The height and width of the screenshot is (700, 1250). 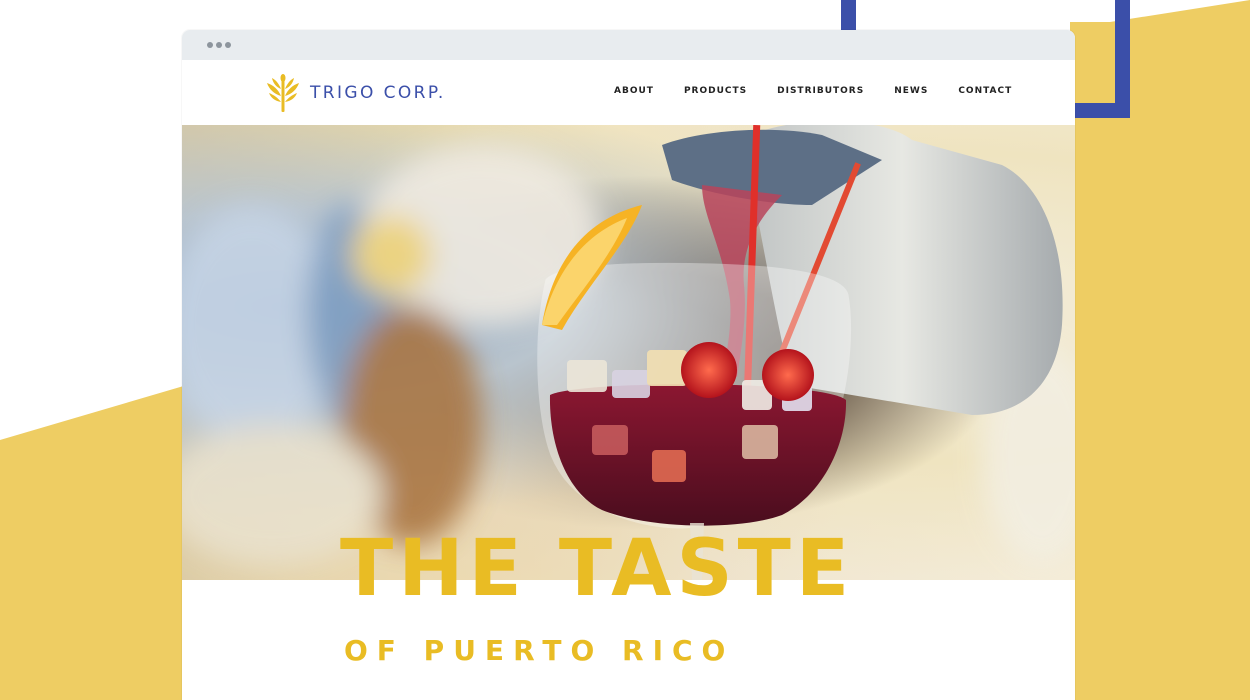 What do you see at coordinates (985, 91) in the screenshot?
I see `nav-item-contact: CONTACT` at bounding box center [985, 91].